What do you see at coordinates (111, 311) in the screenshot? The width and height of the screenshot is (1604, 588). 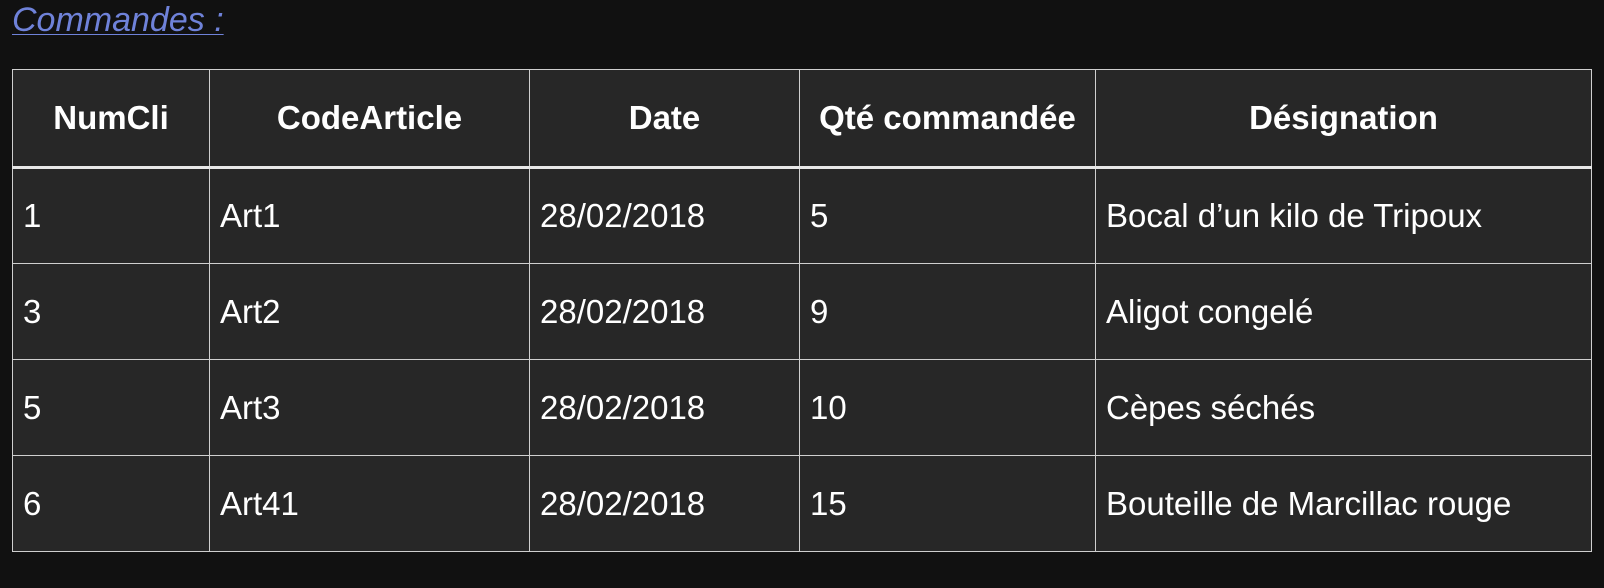 I see `cell-numcli: 3` at bounding box center [111, 311].